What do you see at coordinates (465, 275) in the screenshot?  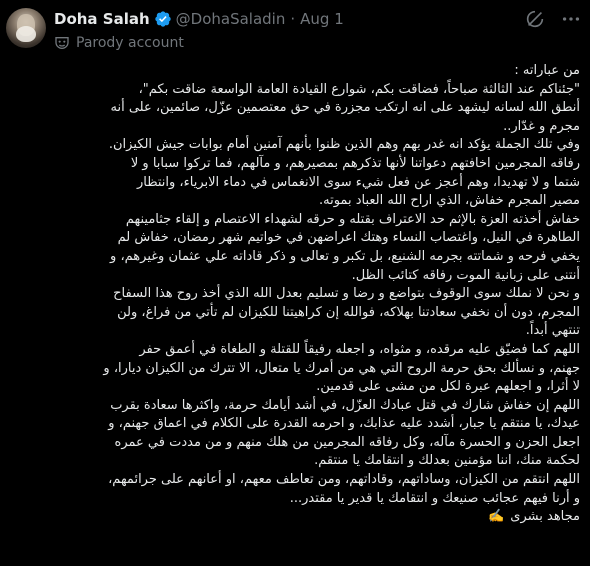 I see `tweet-line: أنتنى على زبانية الموت رفاقه كتائب الظل.` at bounding box center [465, 275].